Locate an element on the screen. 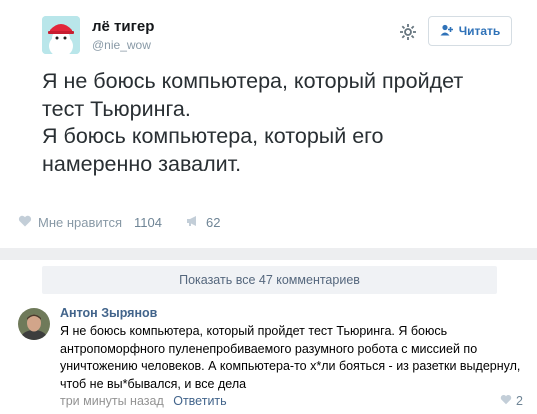 This screenshot has height=414, width=537. follow-person-icon is located at coordinates (447, 31).